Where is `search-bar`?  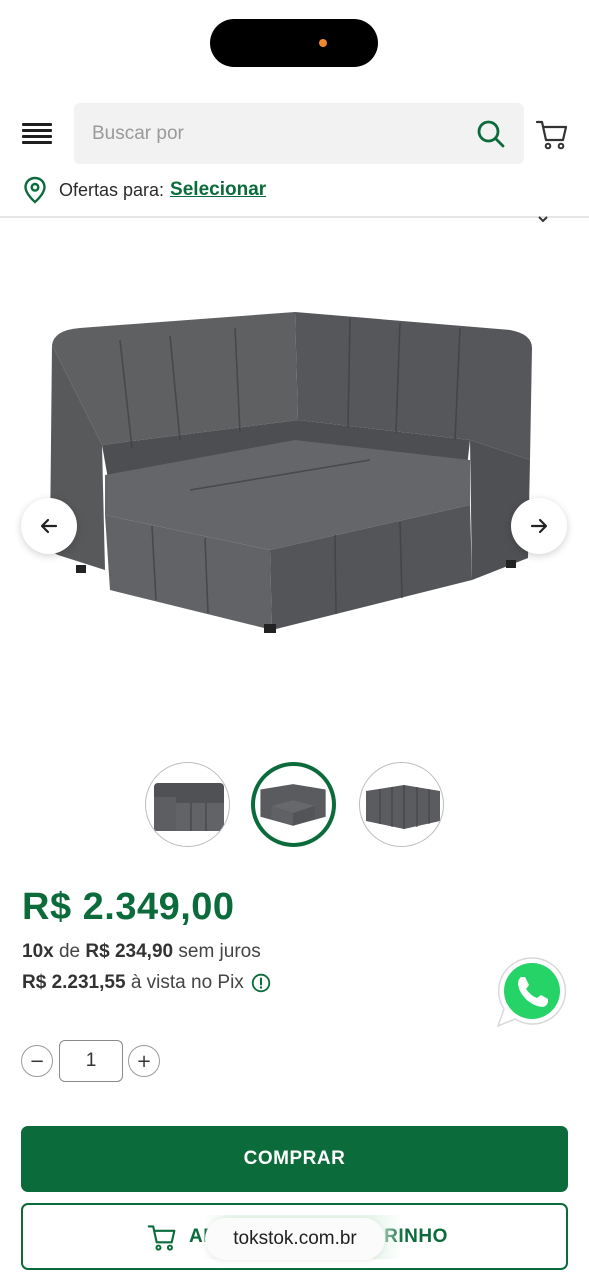 search-bar is located at coordinates (299, 133).